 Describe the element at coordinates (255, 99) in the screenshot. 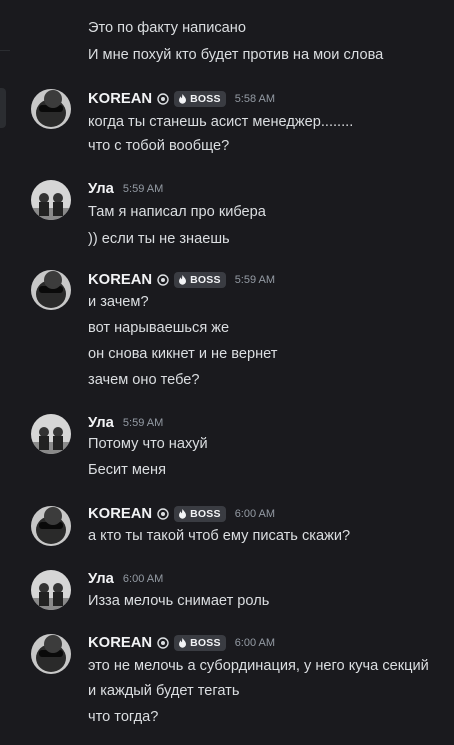

I see `timestamp: 5:58 AM` at that location.